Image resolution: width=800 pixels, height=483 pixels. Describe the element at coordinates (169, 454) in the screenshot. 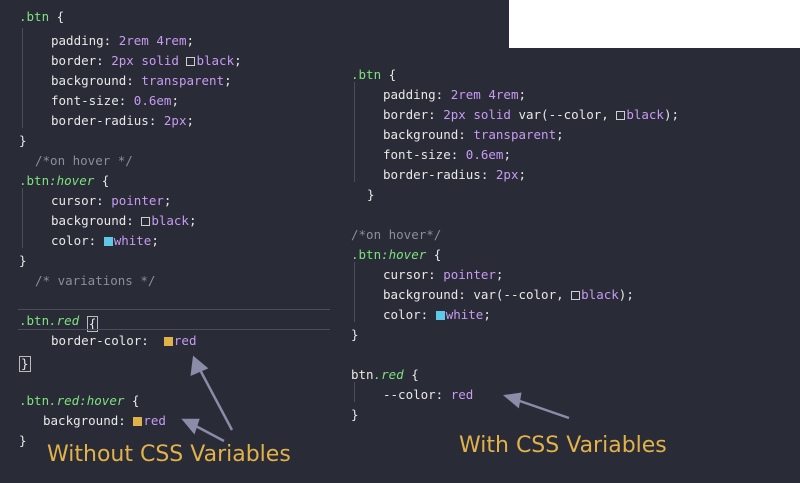

I see `caption-without-css-variables: Without CSS Variables` at that location.